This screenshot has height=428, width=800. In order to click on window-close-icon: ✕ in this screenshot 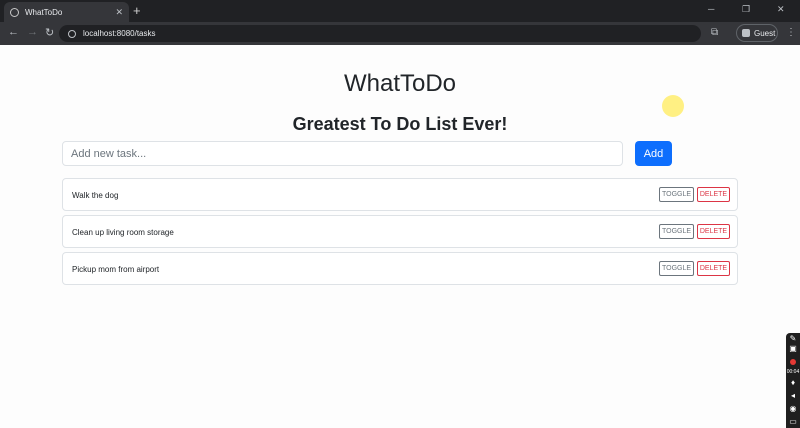, I will do `click(781, 9)`.